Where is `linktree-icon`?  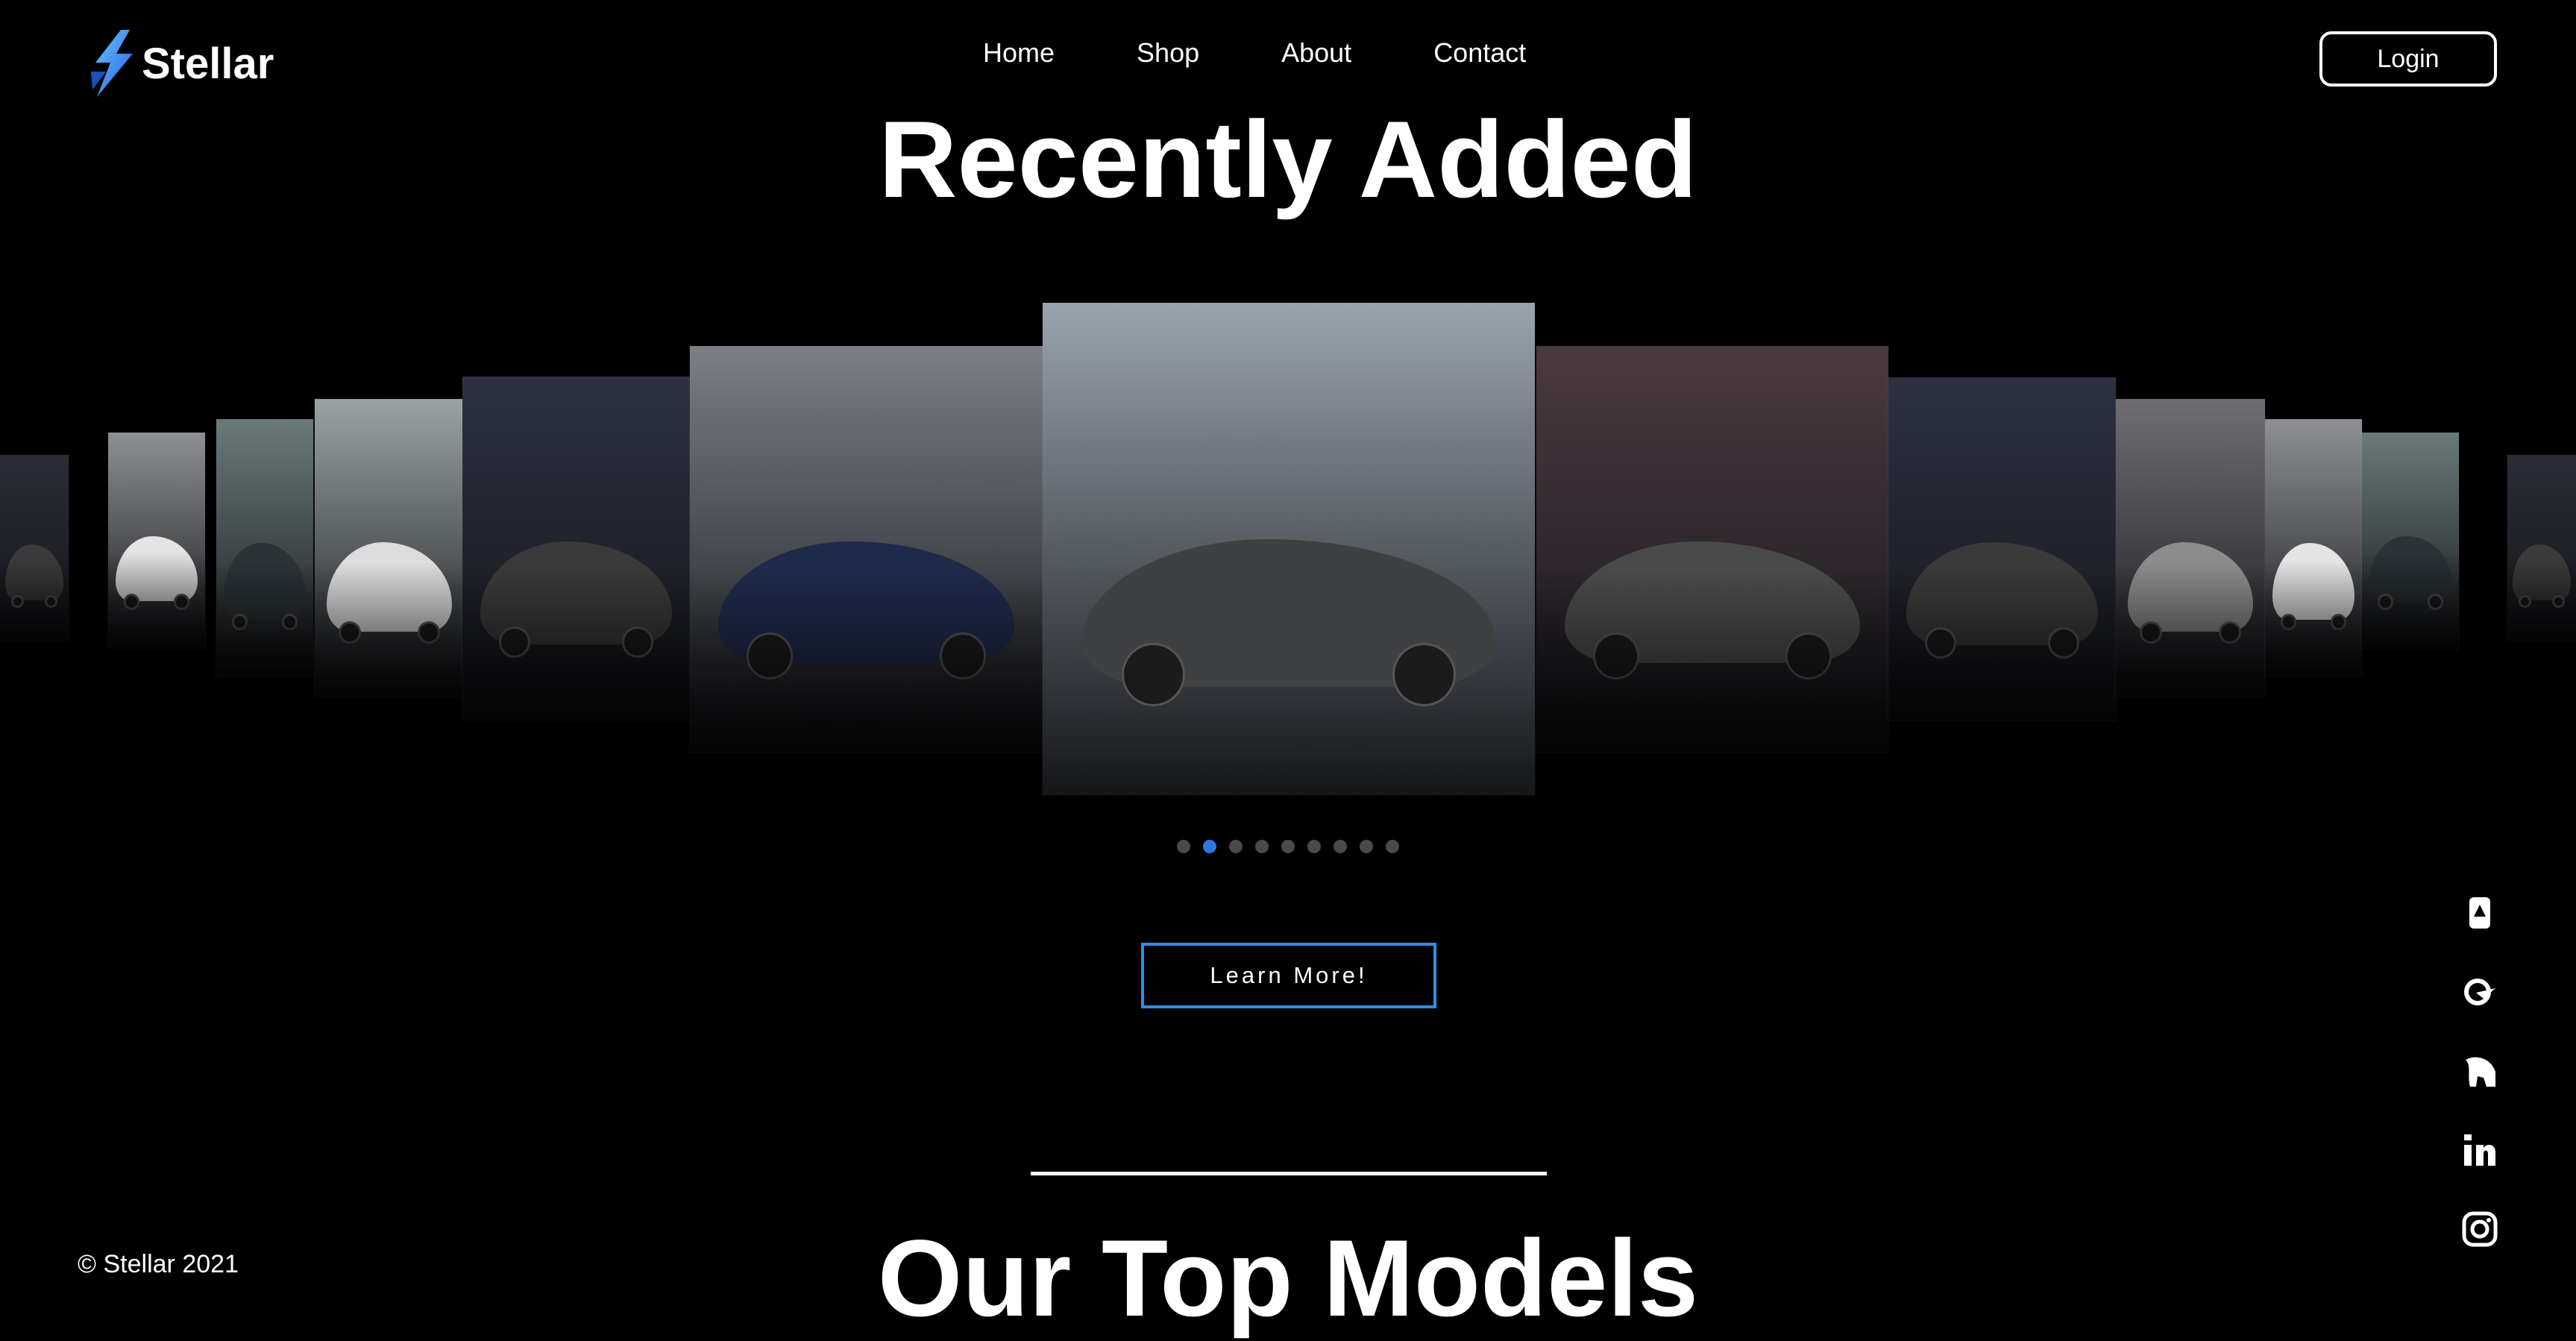
linktree-icon is located at coordinates (2480, 913).